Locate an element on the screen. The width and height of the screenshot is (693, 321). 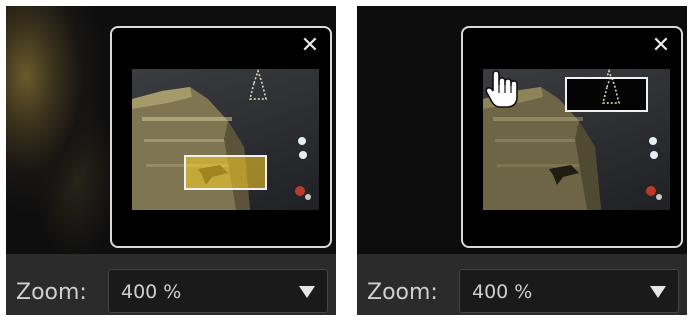
hand-cursor-icon is located at coordinates (501, 89).